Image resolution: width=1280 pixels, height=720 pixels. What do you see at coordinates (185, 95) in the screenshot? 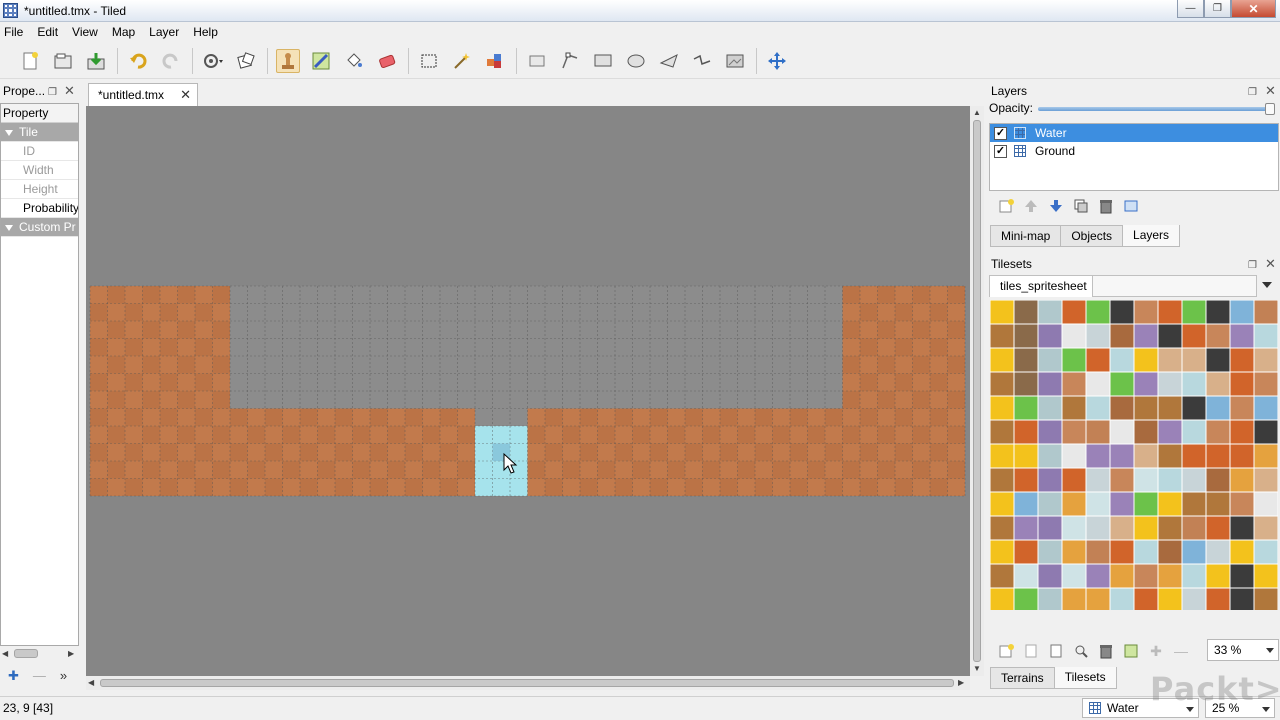
I see `close-tab-icon: ✕` at bounding box center [185, 95].